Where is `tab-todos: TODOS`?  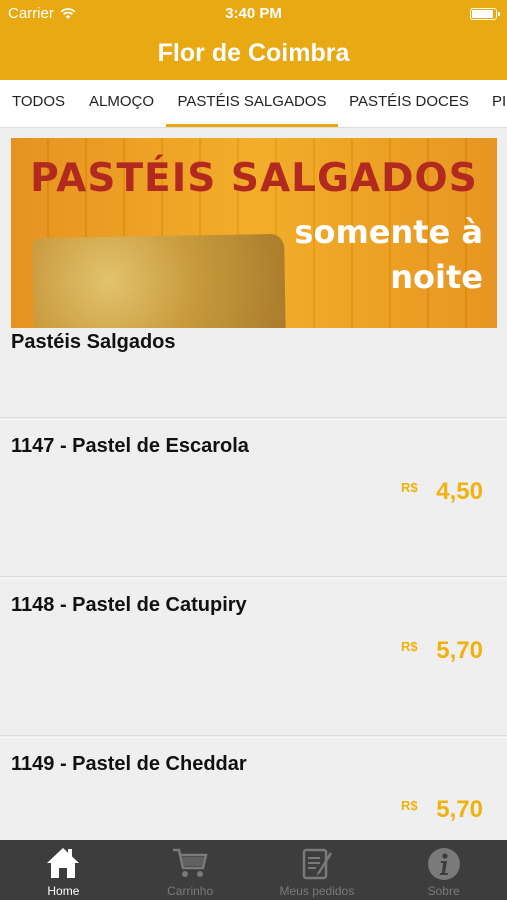 tab-todos: TODOS is located at coordinates (38, 103).